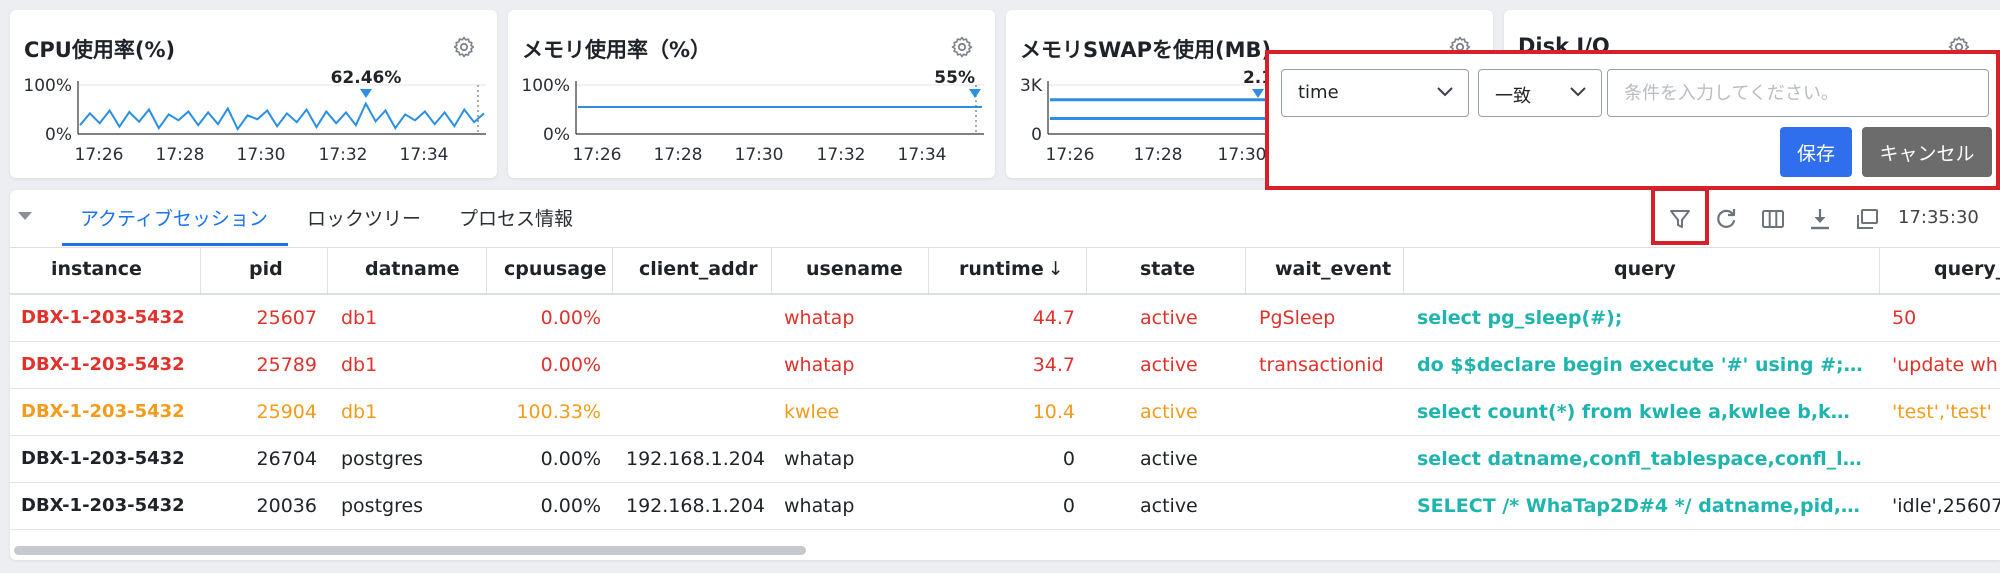 The image size is (2000, 573). Describe the element at coordinates (975, 93) in the screenshot. I see `peak-marker` at that location.